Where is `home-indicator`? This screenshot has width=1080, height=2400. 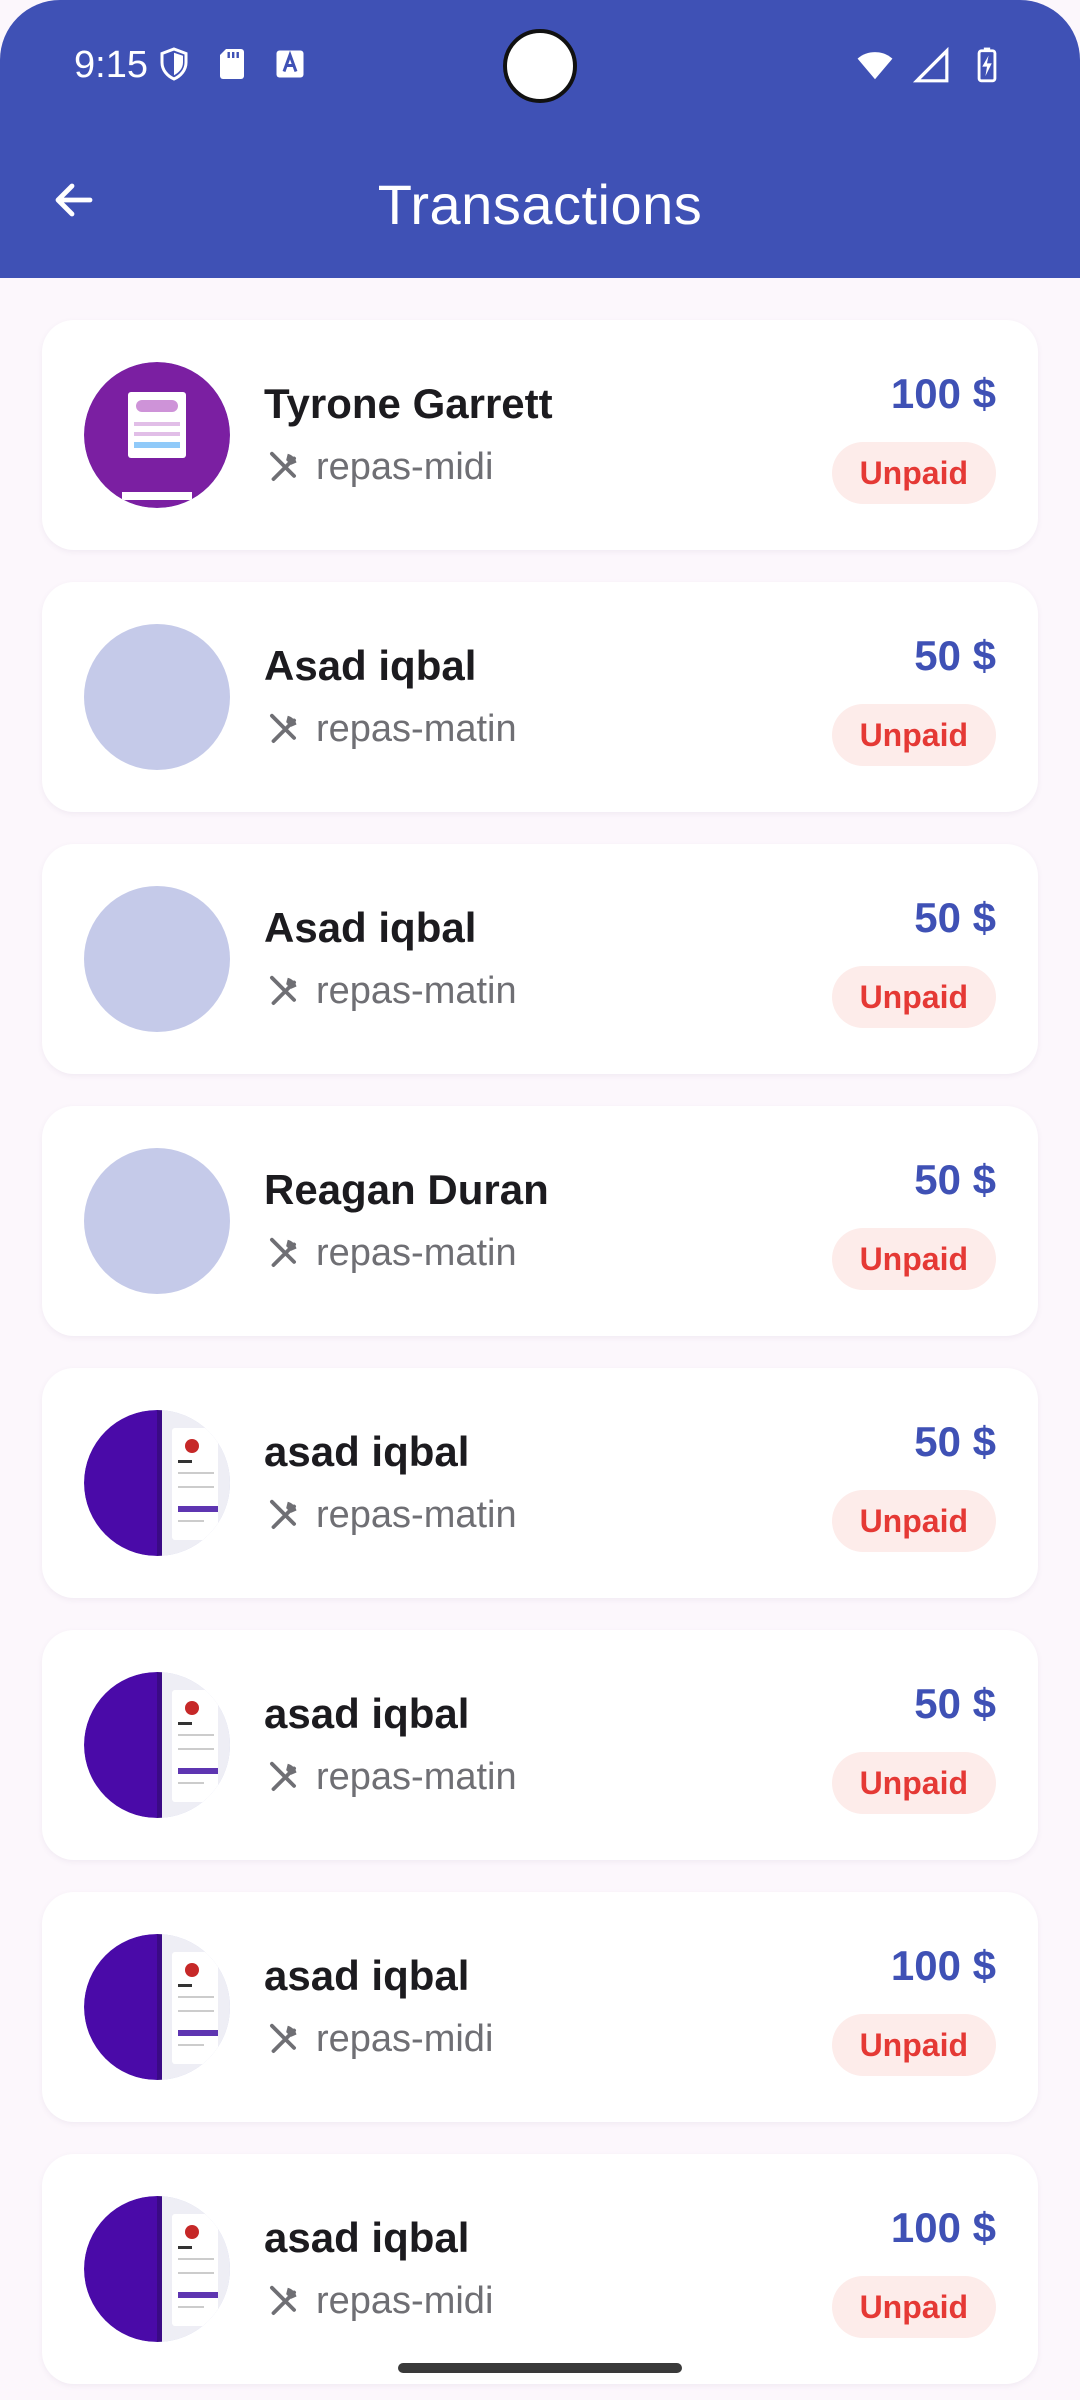 home-indicator is located at coordinates (540, 2368).